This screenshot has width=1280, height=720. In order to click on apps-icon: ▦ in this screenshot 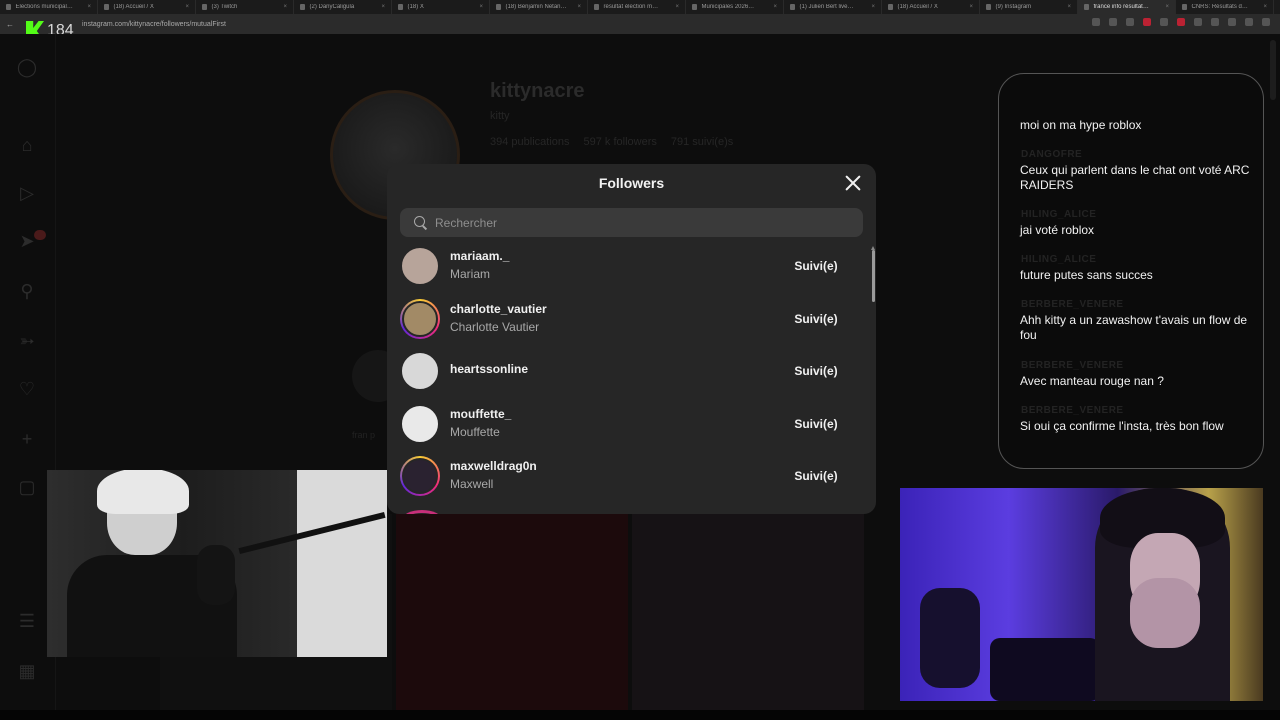, I will do `click(27, 671)`.